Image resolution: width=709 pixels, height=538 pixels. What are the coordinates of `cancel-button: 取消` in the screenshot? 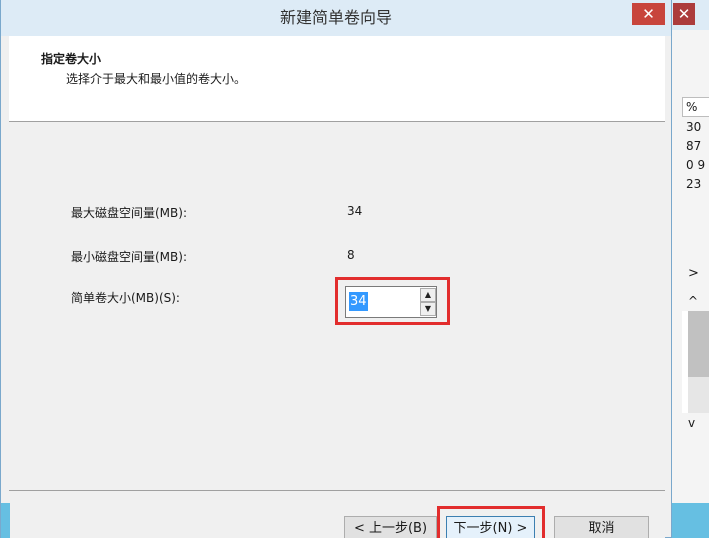 It's located at (601, 527).